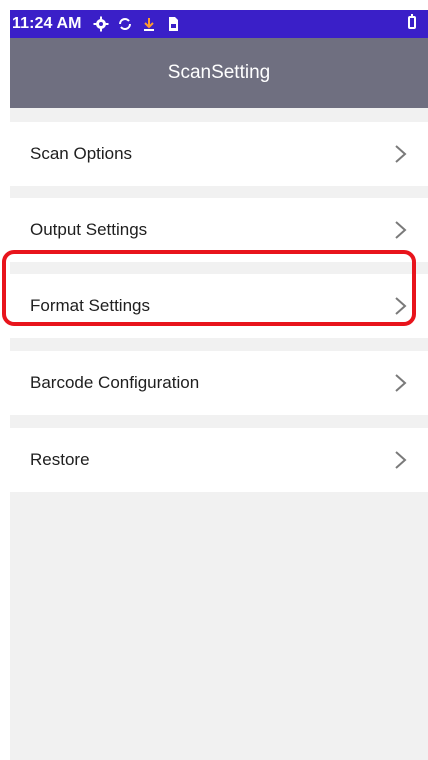  What do you see at coordinates (90, 305) in the screenshot?
I see `menu-item-label: Format Settings` at bounding box center [90, 305].